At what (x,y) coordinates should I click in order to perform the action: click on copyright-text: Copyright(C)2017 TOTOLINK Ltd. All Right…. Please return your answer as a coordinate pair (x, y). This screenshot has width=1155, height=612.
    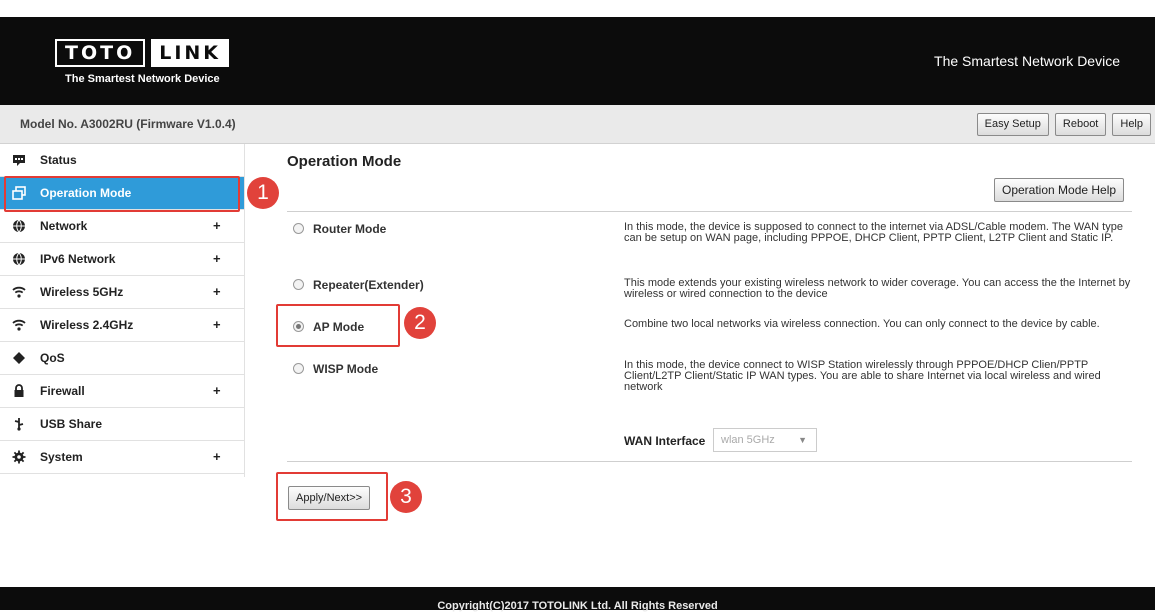
    Looking at the image, I should click on (577, 606).